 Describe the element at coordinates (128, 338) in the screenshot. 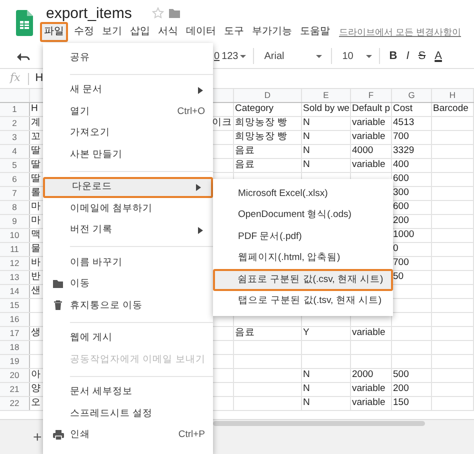

I see `menu-item: 웹에 게시` at that location.